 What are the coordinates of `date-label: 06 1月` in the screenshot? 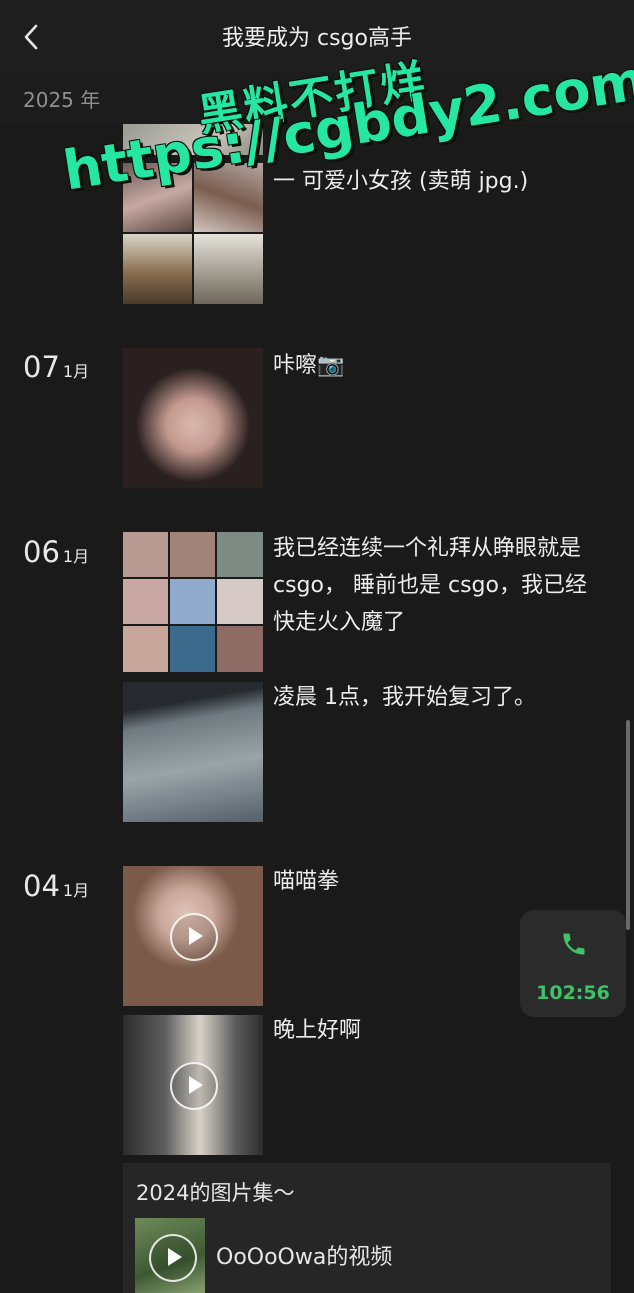 It's located at (56, 552).